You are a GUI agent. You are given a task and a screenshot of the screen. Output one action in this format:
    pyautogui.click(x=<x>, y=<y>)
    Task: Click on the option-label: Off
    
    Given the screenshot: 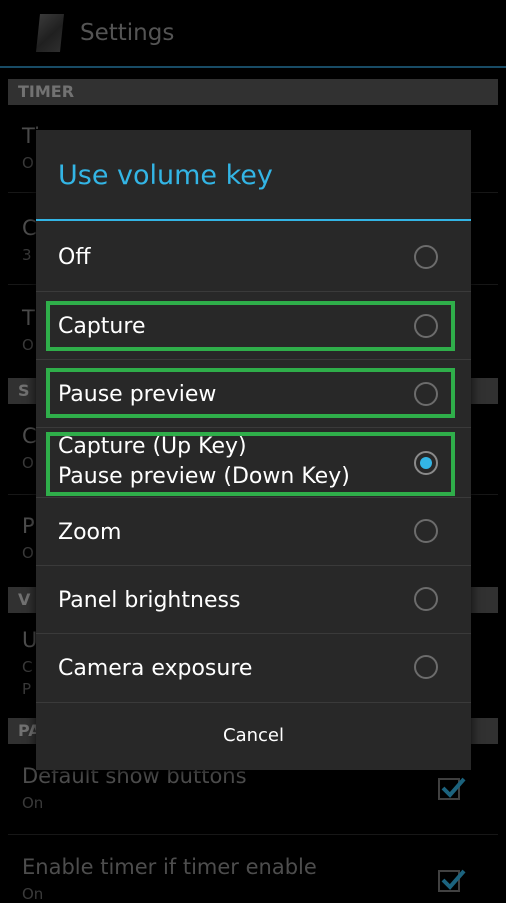 What is the action you would take?
    pyautogui.click(x=74, y=257)
    